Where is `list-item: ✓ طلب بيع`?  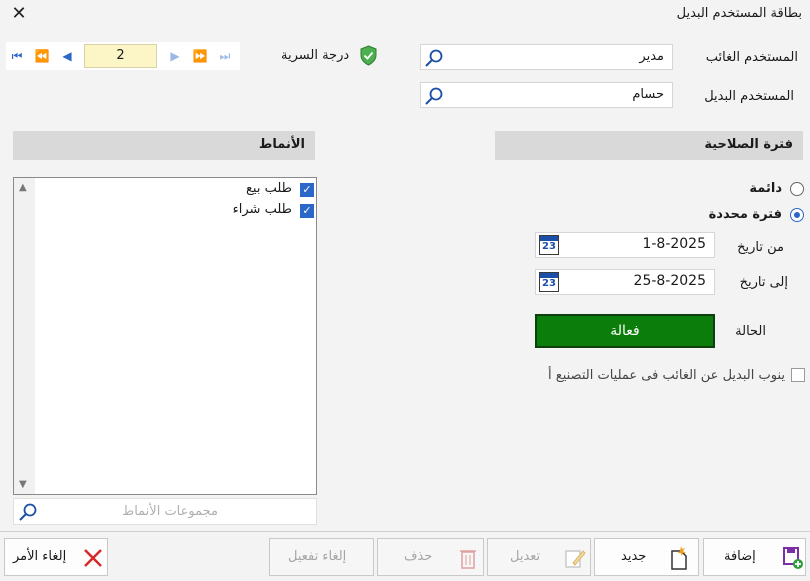 list-item: ✓ طلب بيع is located at coordinates (269, 191).